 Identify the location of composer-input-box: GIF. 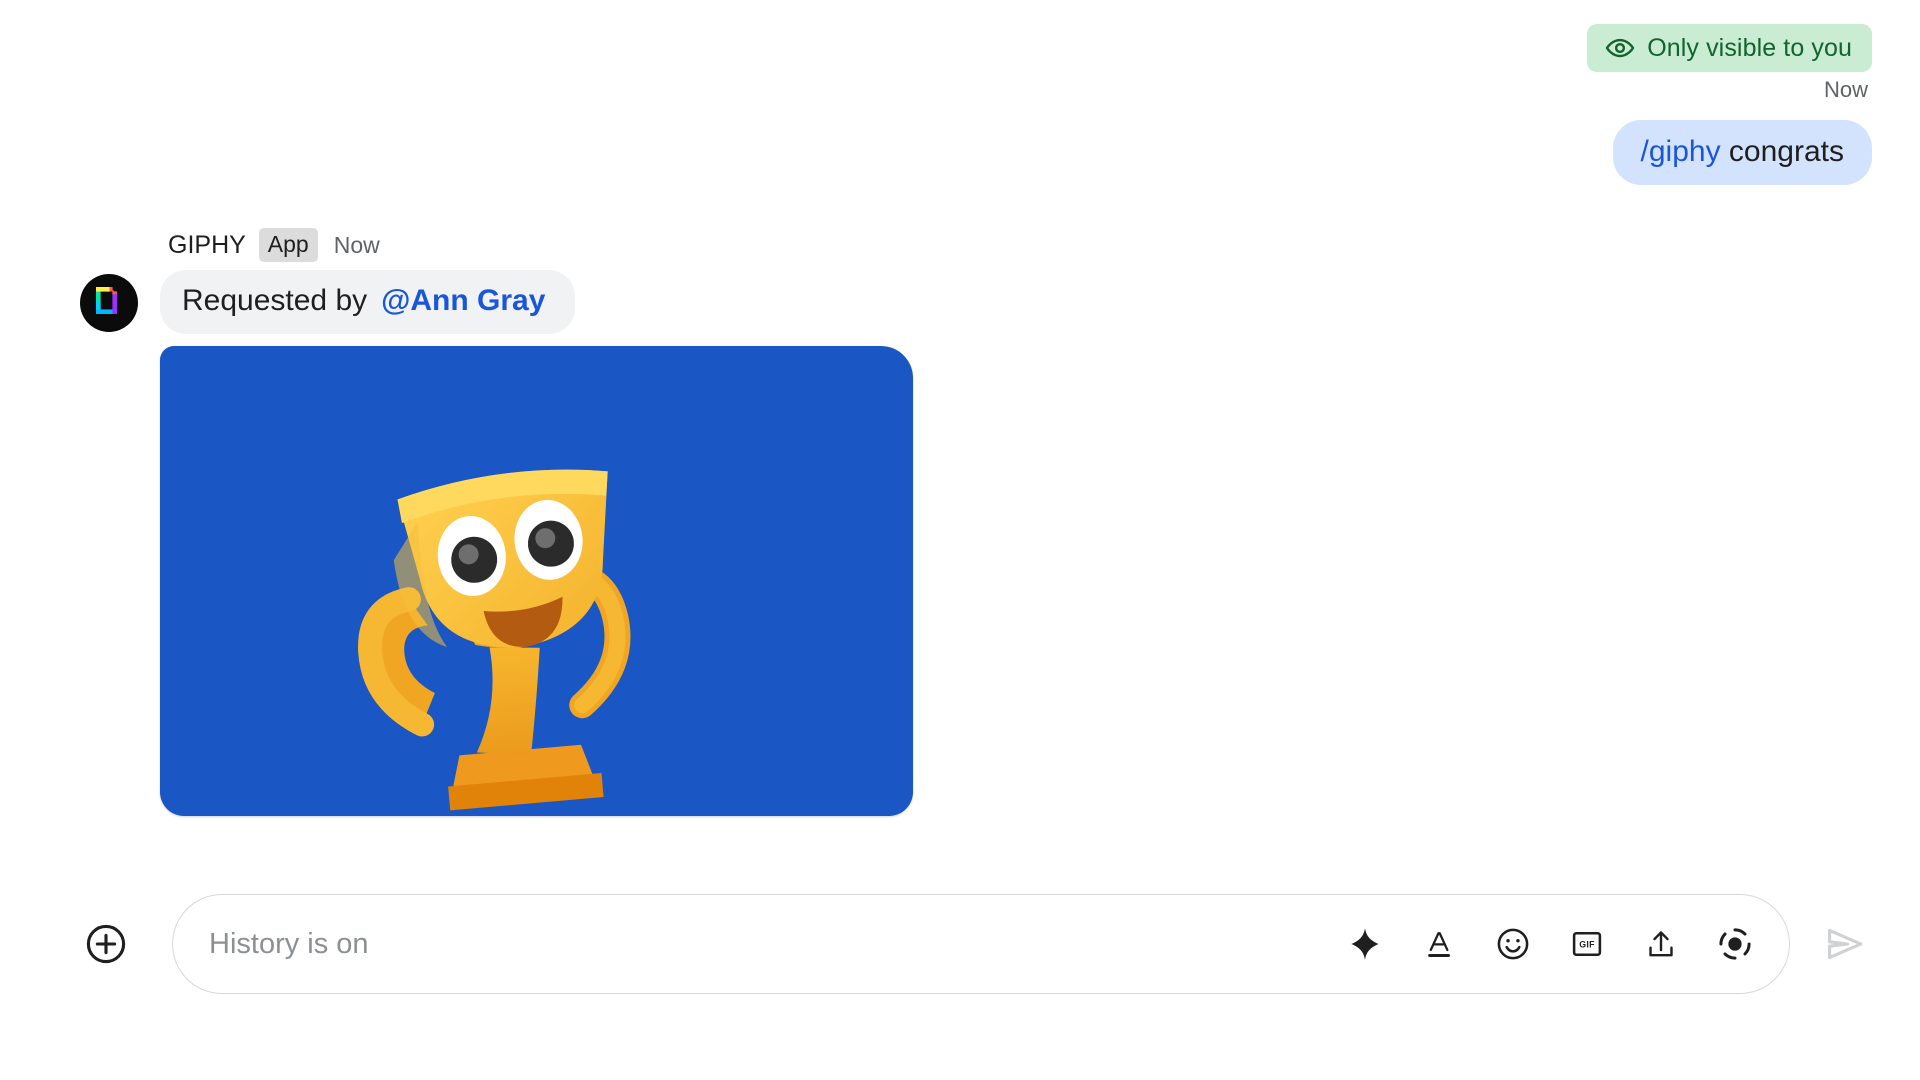
(981, 944).